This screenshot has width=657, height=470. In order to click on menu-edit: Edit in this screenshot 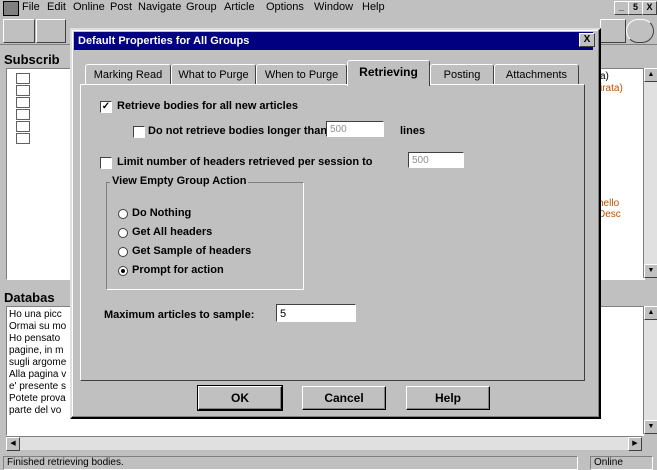, I will do `click(56, 7)`.